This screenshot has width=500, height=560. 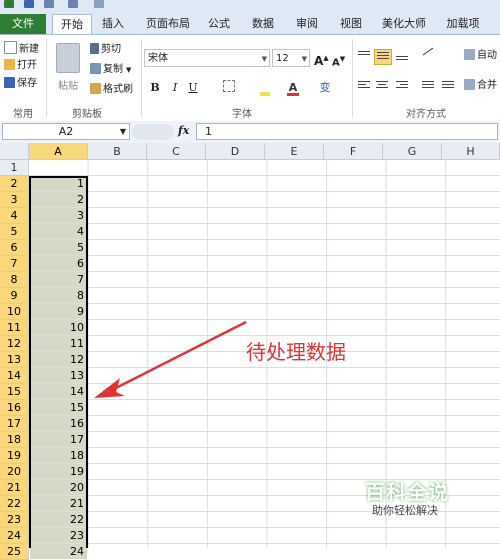 I want to click on annotation-arrow, so click(x=170, y=359).